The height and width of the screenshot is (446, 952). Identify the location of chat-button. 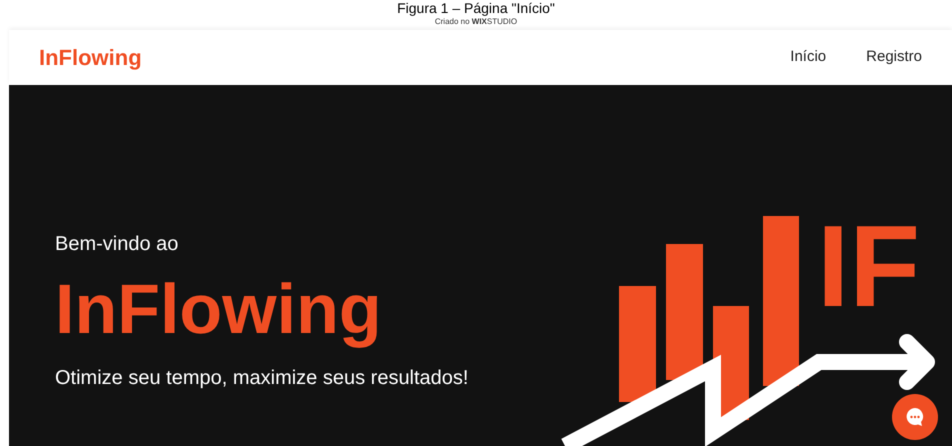
(915, 417).